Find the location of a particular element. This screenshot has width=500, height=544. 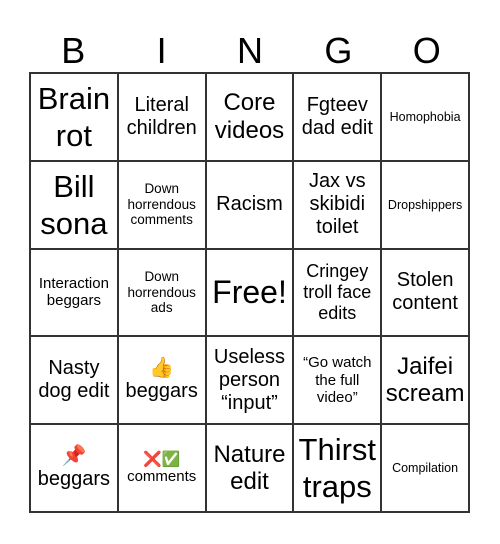

bingo-cell: Racism is located at coordinates (249, 204).